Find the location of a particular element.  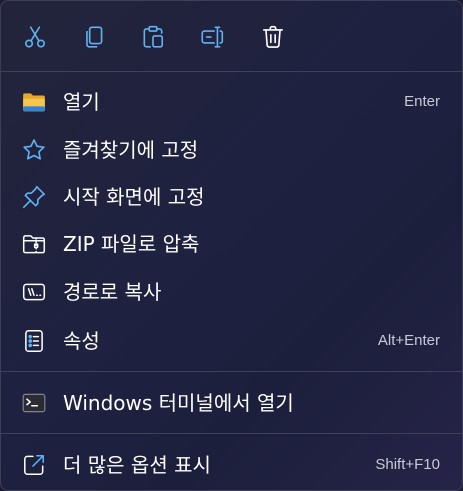

copy-button is located at coordinates (94, 37).